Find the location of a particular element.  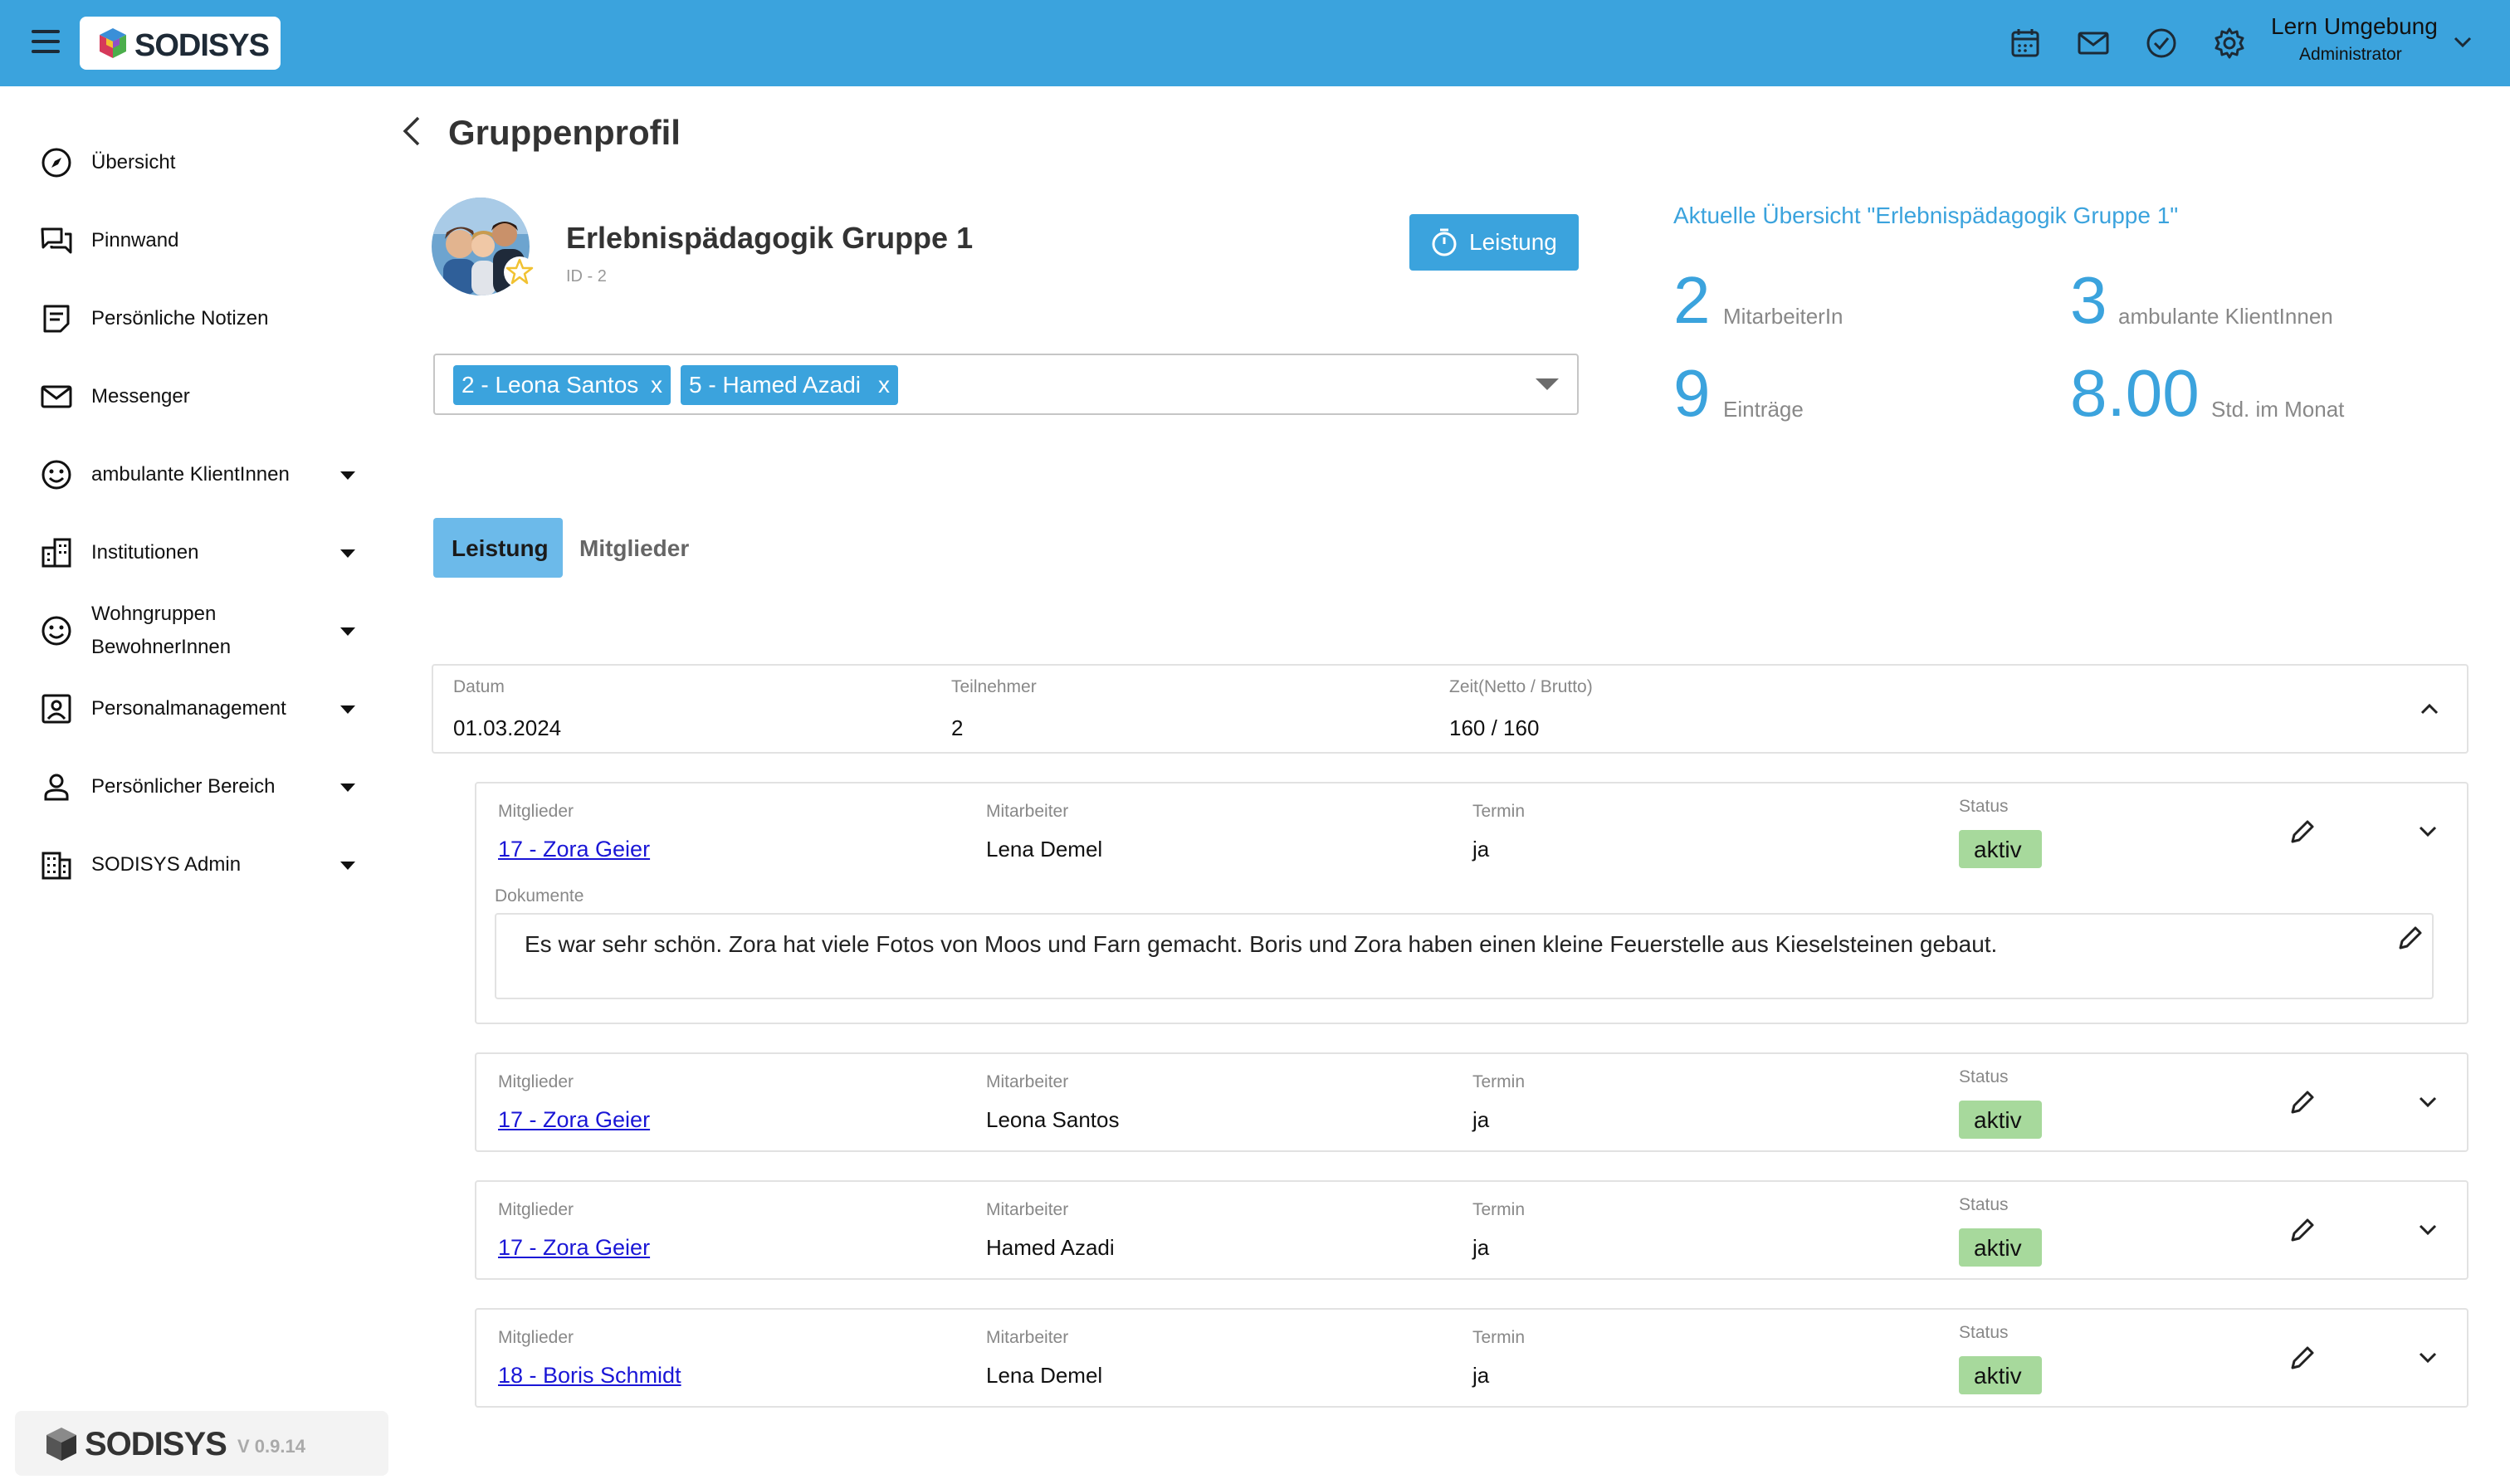

sidebar-item-wohngruppen: Wohngruppen BewohnerInnen is located at coordinates (206, 630).